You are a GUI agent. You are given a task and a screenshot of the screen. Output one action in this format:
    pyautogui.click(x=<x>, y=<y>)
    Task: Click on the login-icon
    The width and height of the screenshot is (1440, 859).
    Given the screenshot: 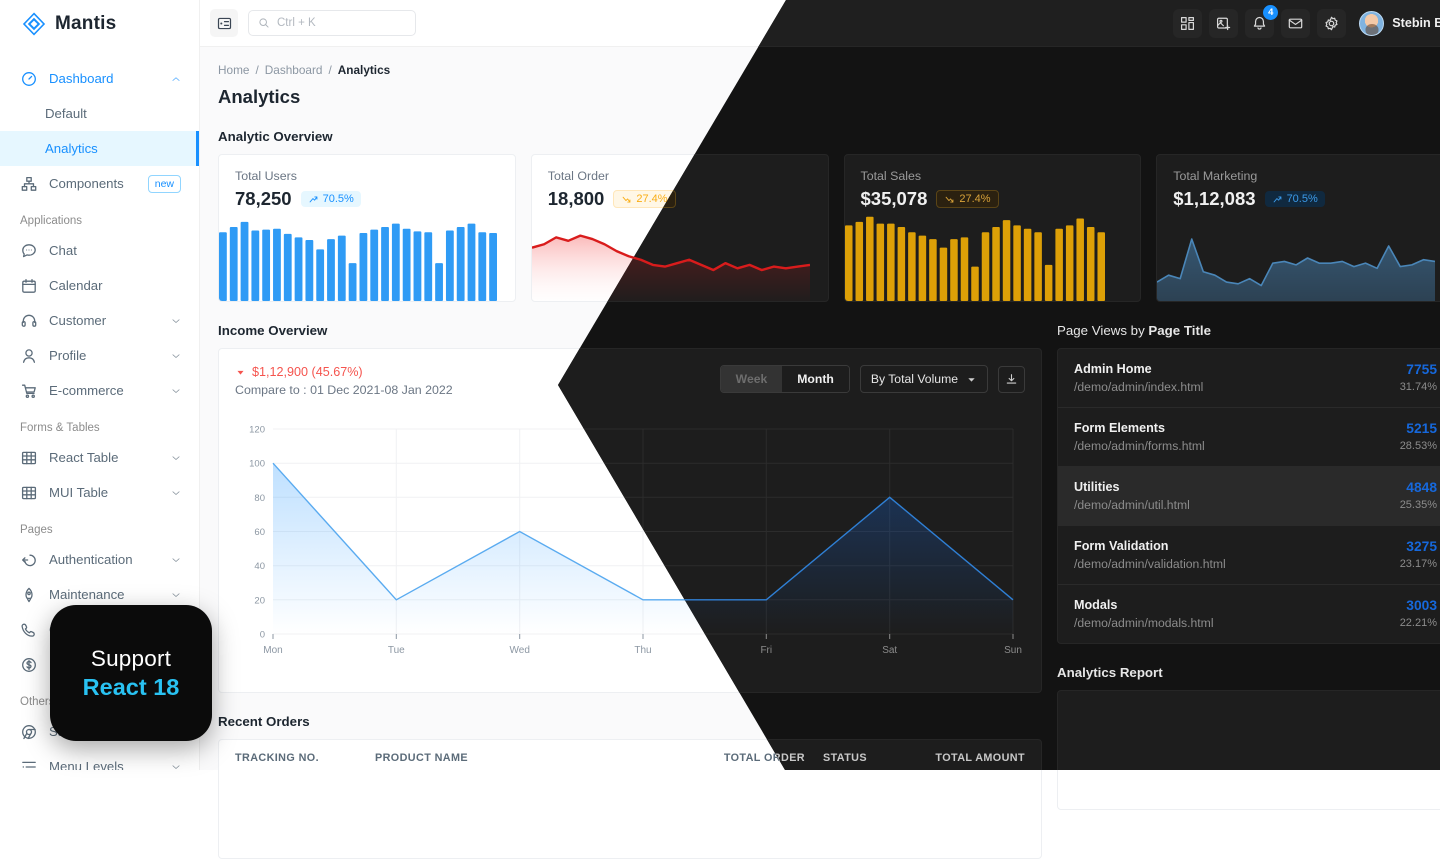 What is the action you would take?
    pyautogui.click(x=28, y=559)
    